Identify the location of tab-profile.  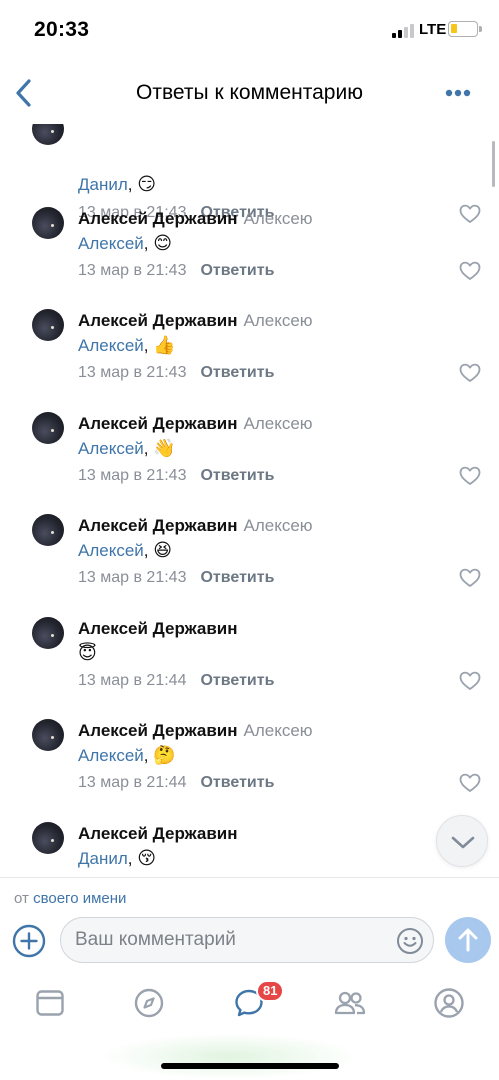
(449, 1003).